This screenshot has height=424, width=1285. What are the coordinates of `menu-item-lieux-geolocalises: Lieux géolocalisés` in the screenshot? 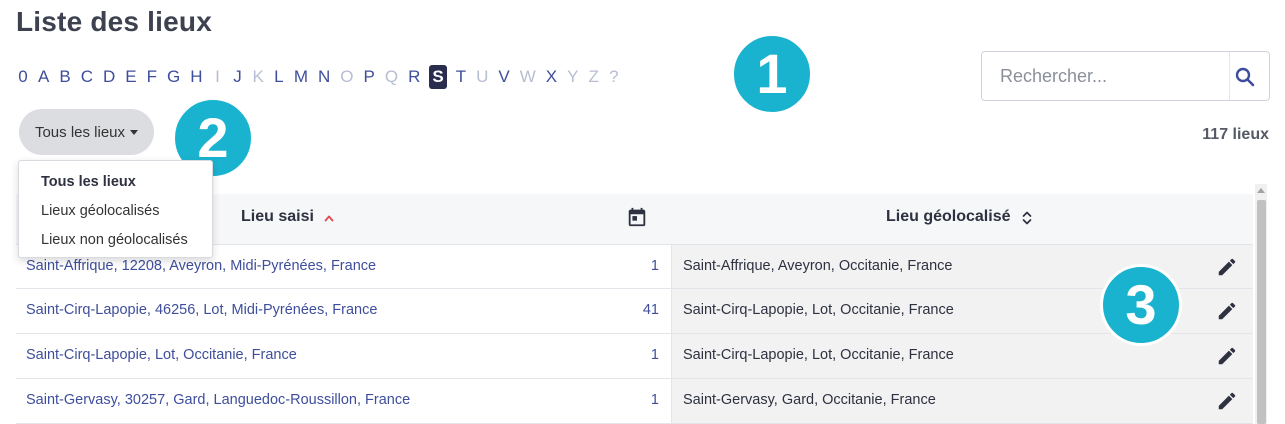 It's located at (115, 213).